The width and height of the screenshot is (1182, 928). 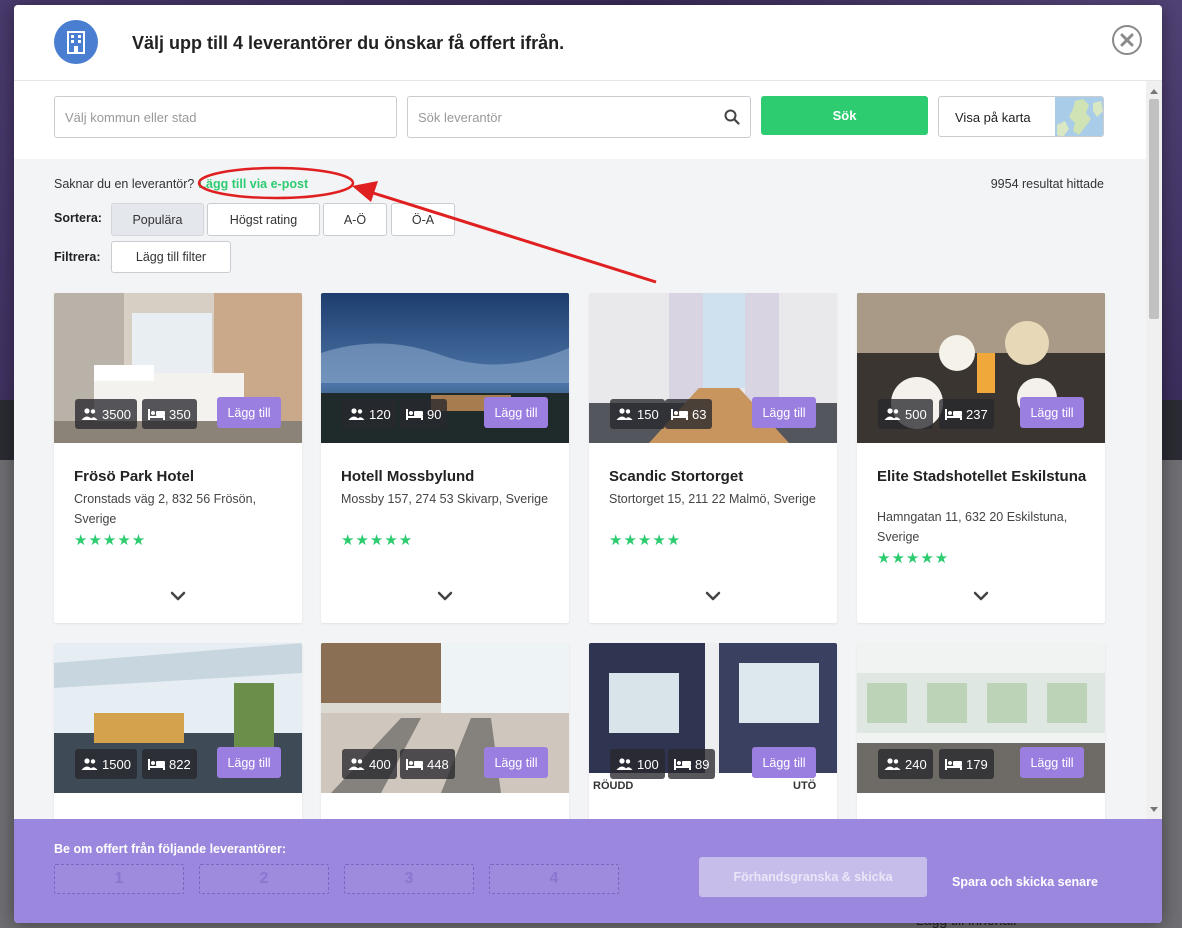 What do you see at coordinates (648, 414) in the screenshot?
I see `guest-count: 150` at bounding box center [648, 414].